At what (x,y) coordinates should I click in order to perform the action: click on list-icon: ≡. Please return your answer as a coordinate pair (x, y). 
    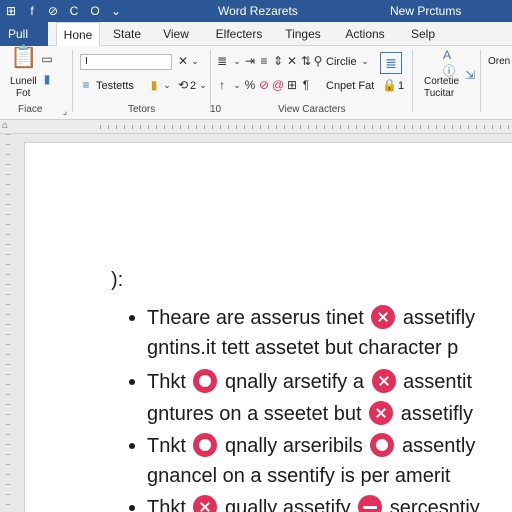
    Looking at the image, I should click on (86, 85).